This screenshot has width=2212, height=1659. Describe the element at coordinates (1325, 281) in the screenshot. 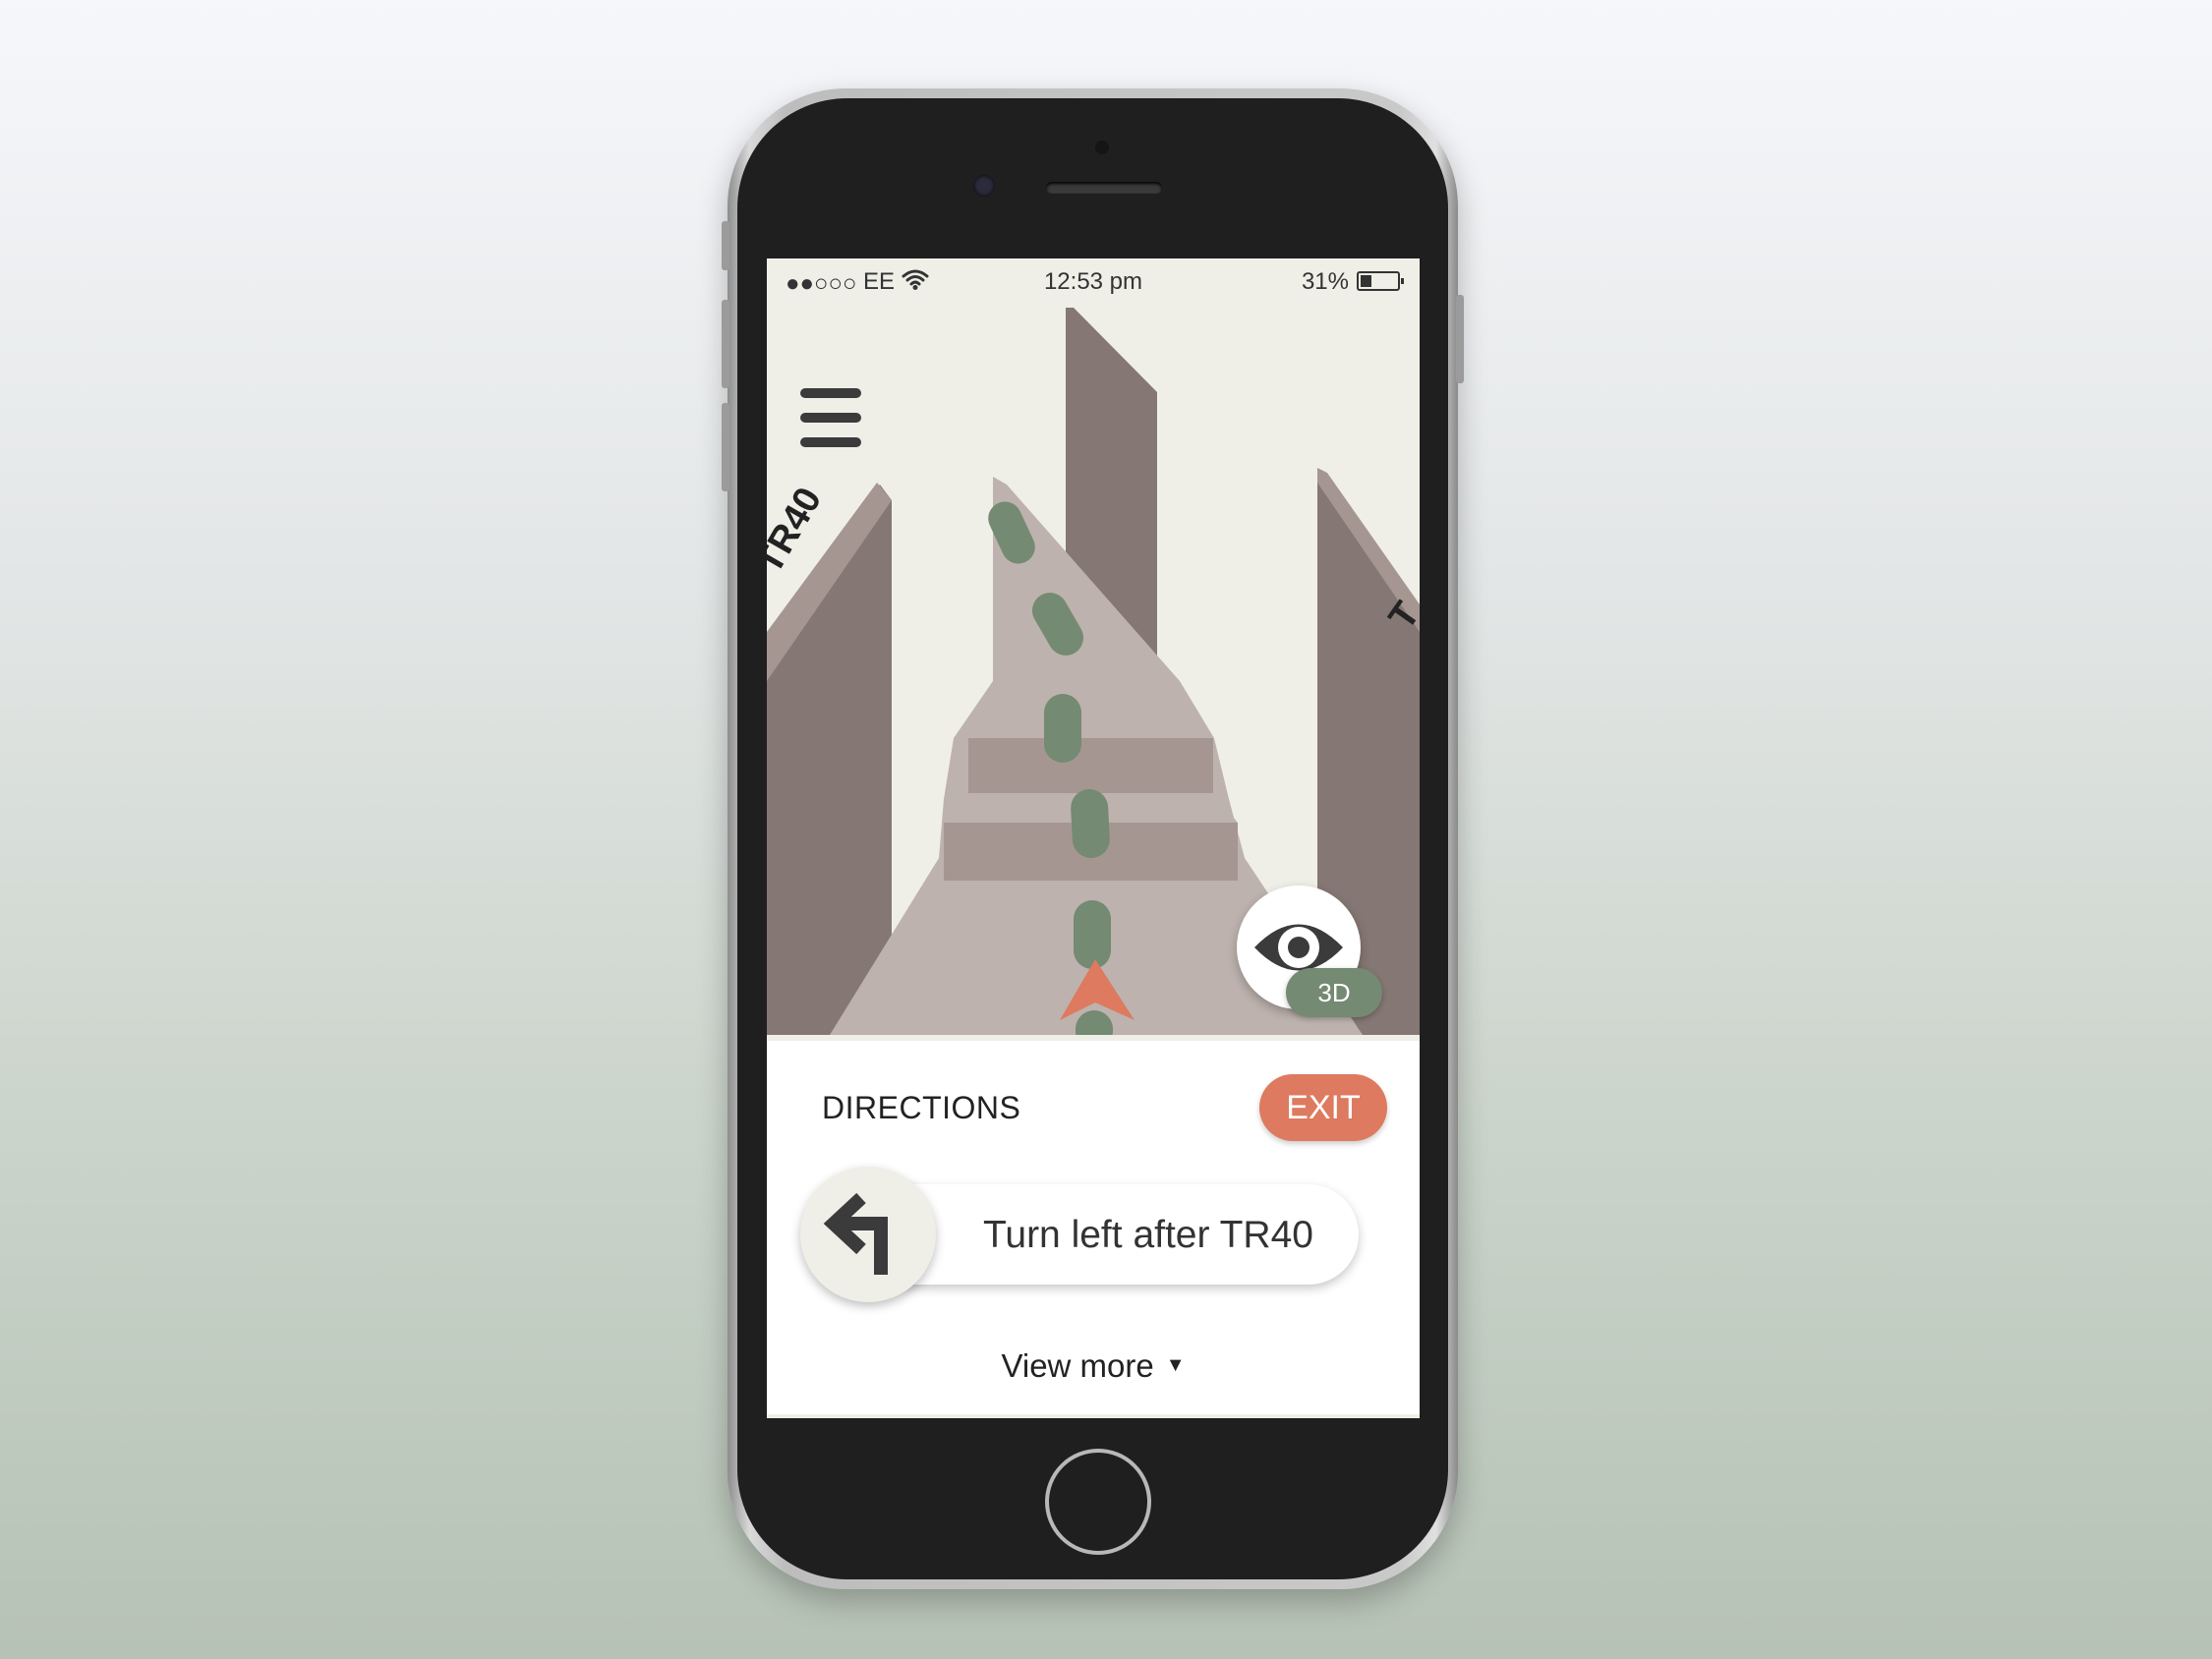

I see `battery-percent: 31%` at that location.